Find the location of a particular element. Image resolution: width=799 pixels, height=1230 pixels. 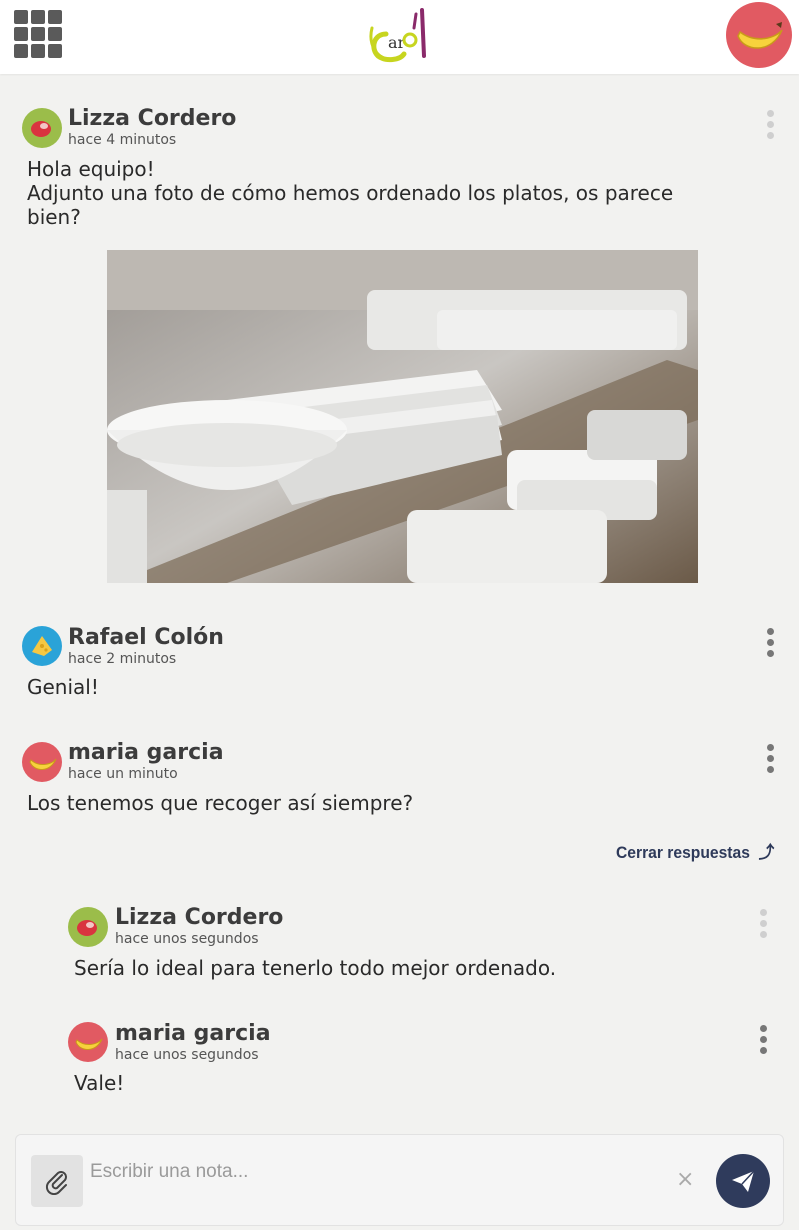

avatar-cheese-icon is located at coordinates (42, 646).